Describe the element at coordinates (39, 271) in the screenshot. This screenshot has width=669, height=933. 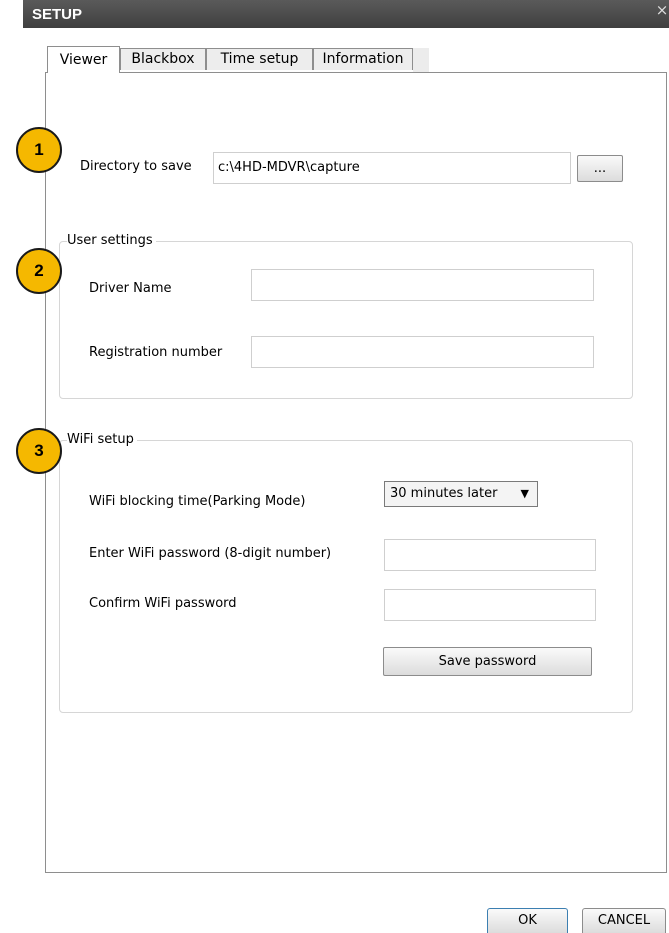
I see `callout-badge-2: 2` at that location.